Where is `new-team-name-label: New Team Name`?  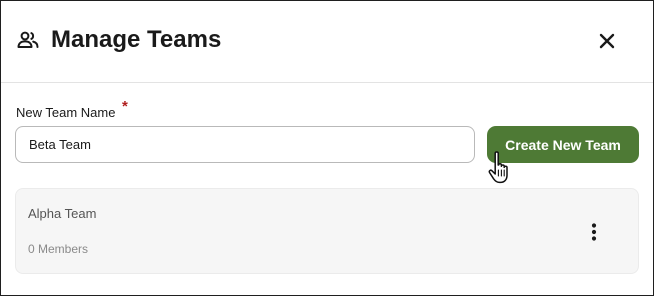 new-team-name-label: New Team Name is located at coordinates (66, 112).